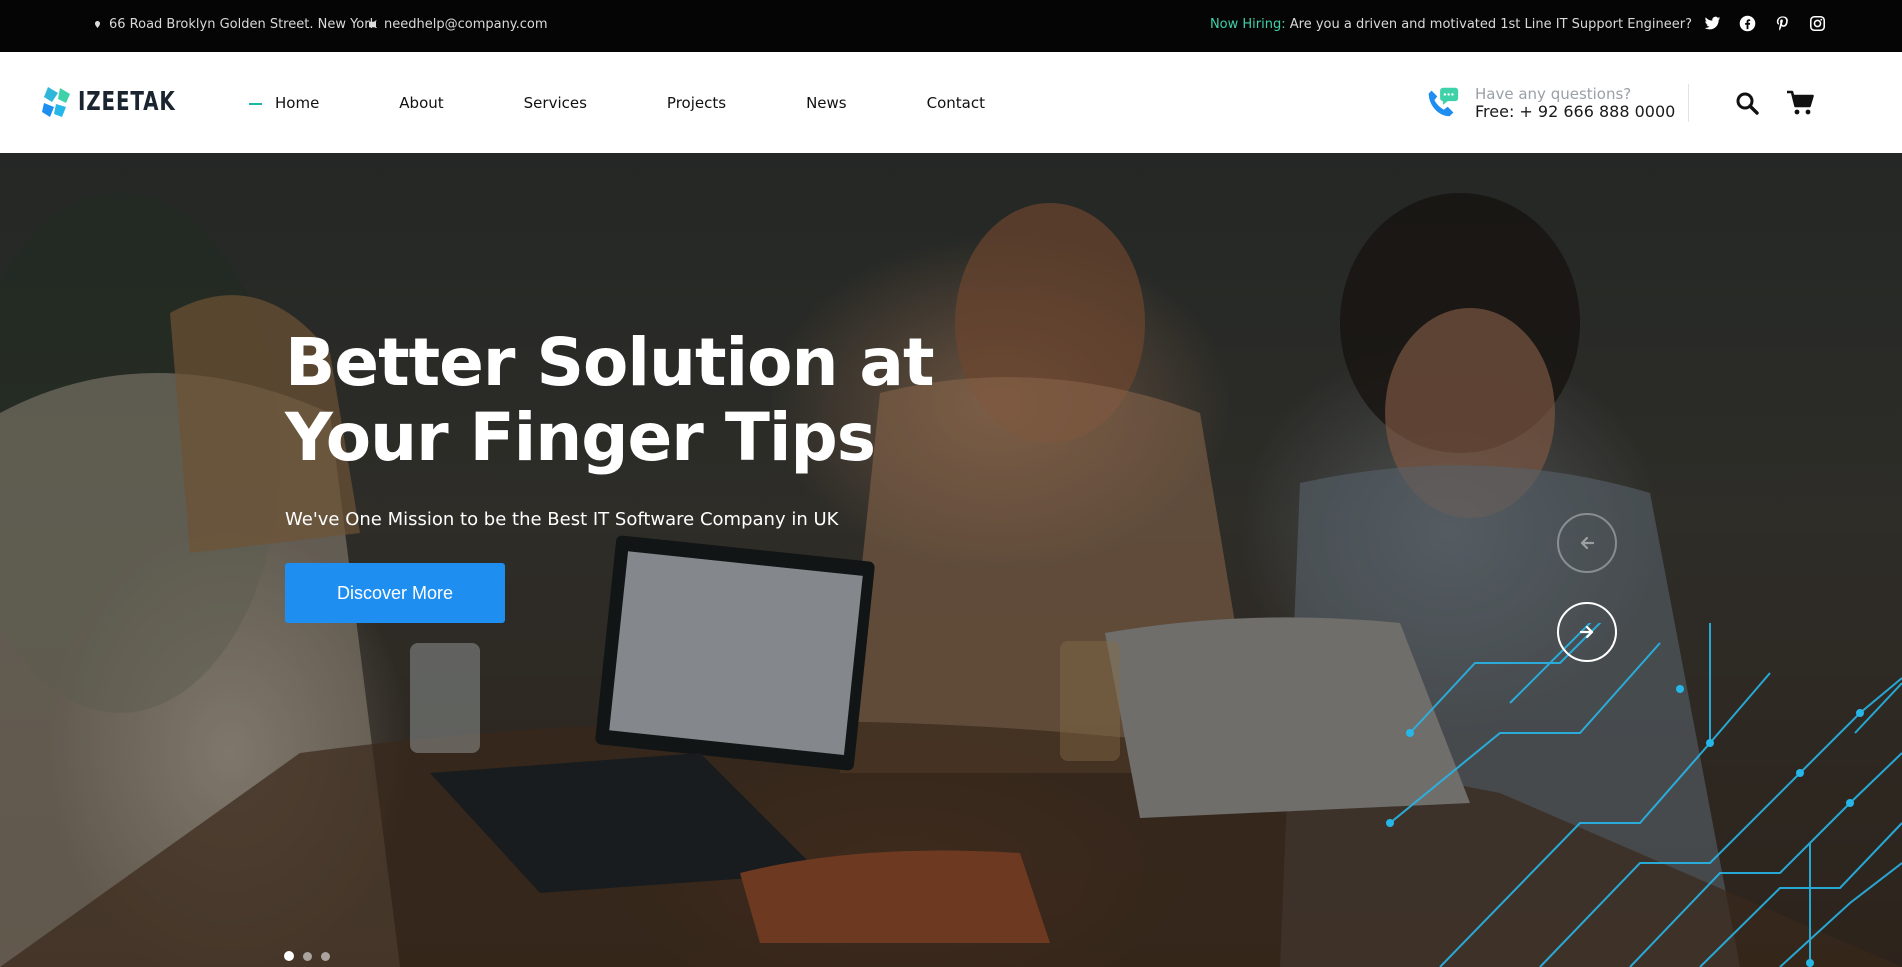 The image size is (1902, 967). I want to click on slider-prev-button, so click(1587, 543).